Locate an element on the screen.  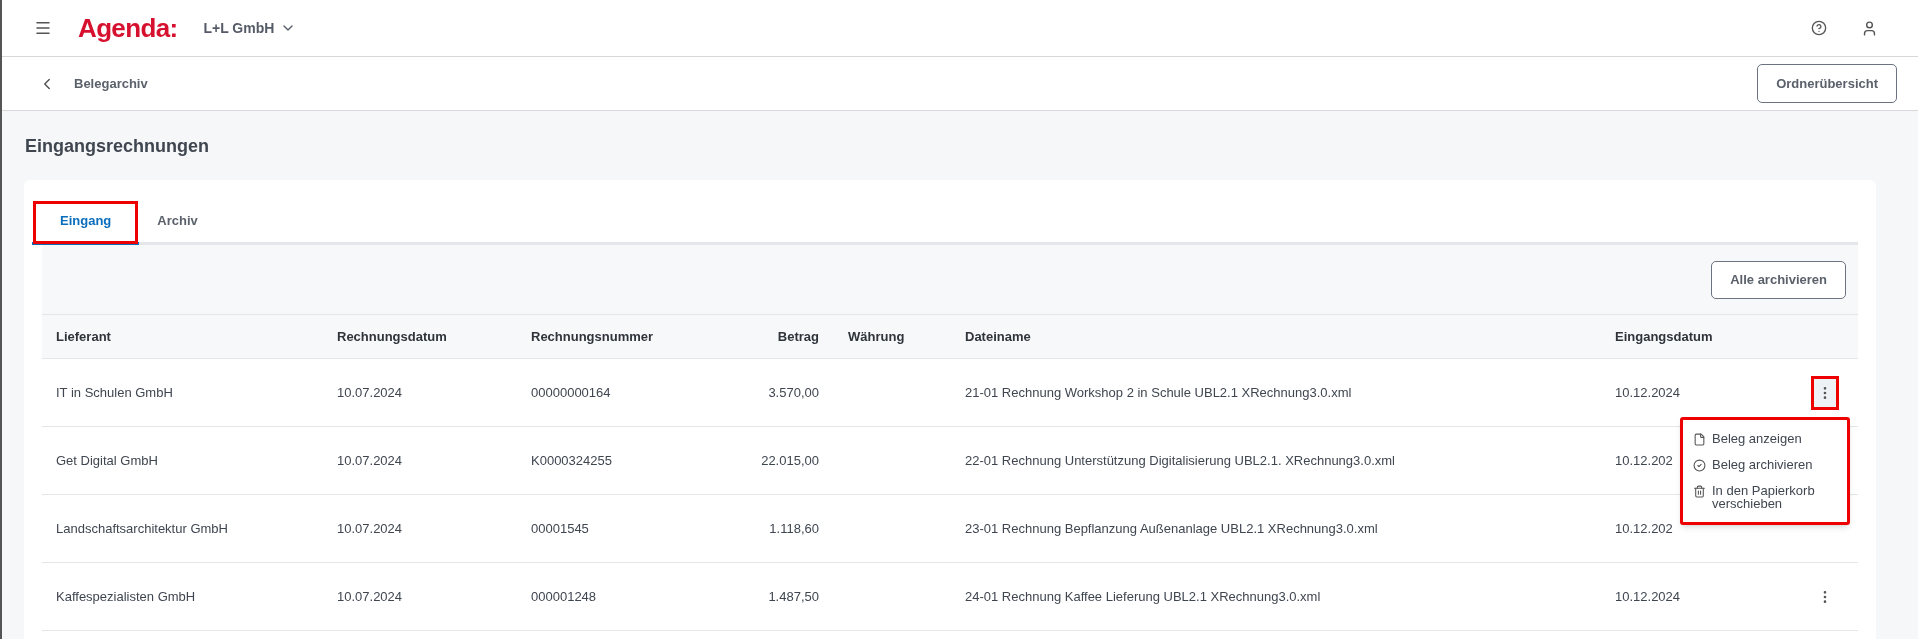
tab: Archiv is located at coordinates (177, 222).